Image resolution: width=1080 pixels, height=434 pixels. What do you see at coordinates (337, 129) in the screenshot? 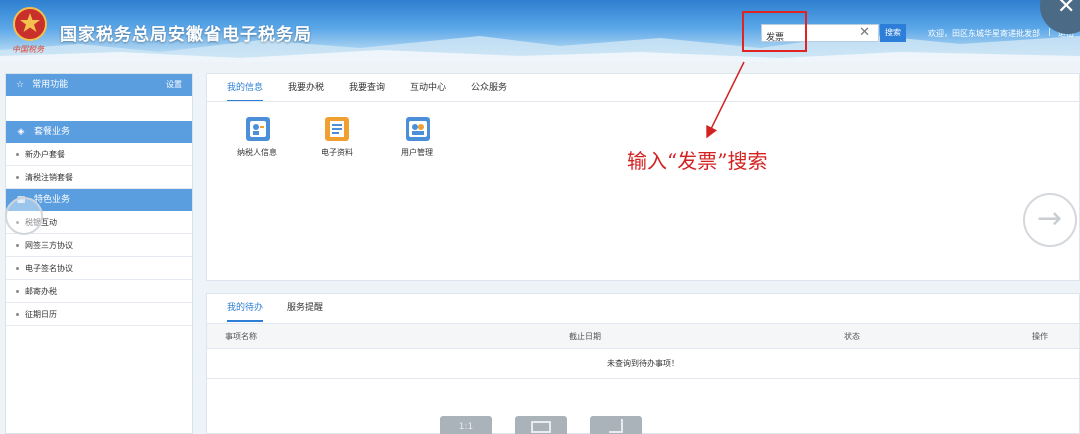
I see `e-documents-icon` at bounding box center [337, 129].